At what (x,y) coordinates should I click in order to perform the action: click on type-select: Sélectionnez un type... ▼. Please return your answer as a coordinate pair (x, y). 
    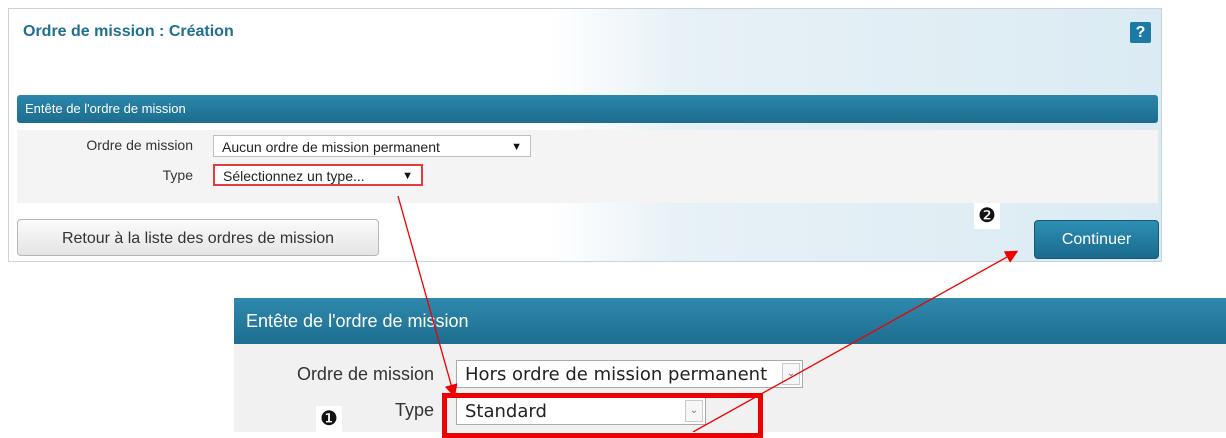
    Looking at the image, I should click on (318, 175).